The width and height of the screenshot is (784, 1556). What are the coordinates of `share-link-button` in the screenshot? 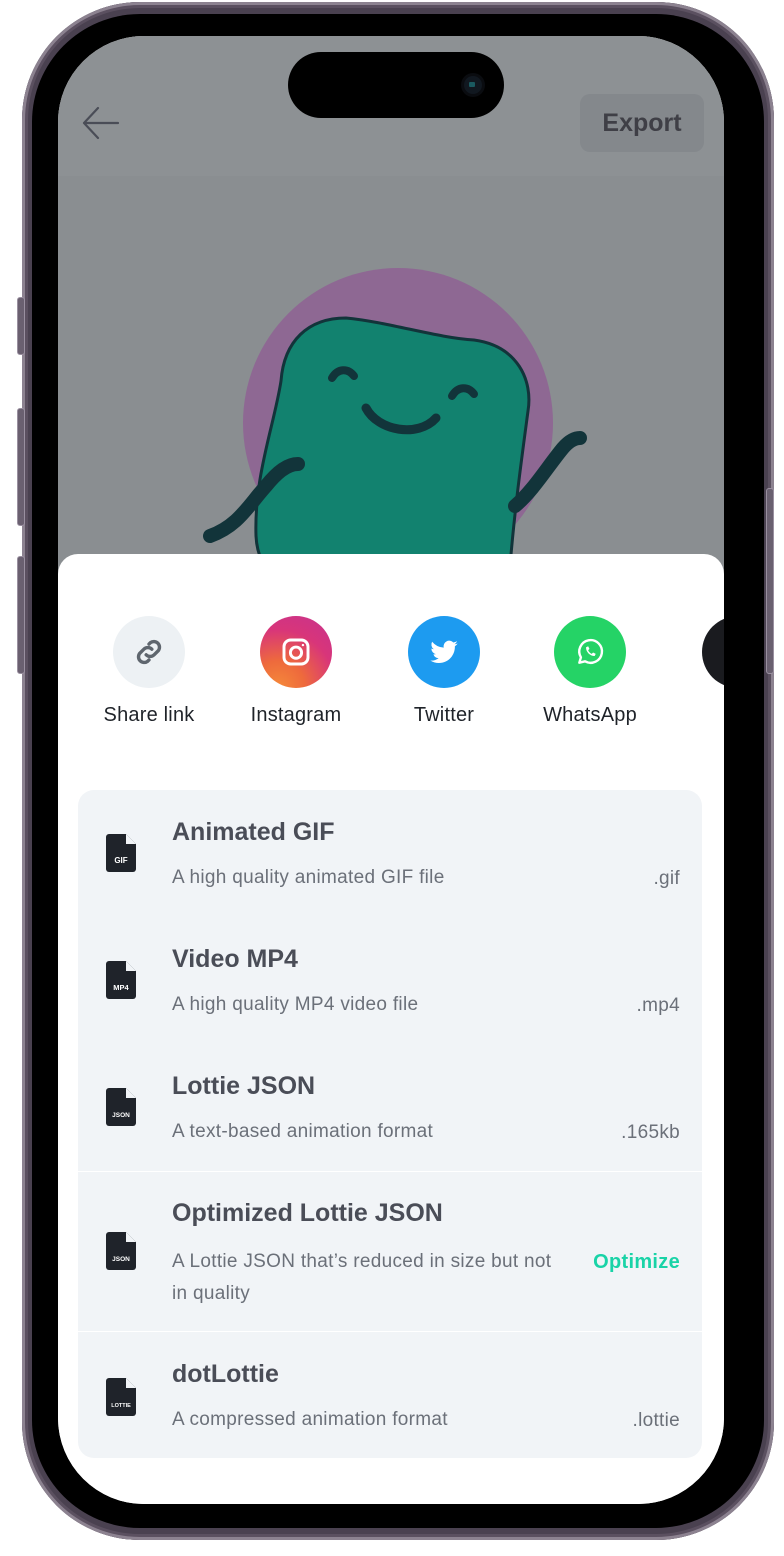 It's located at (149, 652).